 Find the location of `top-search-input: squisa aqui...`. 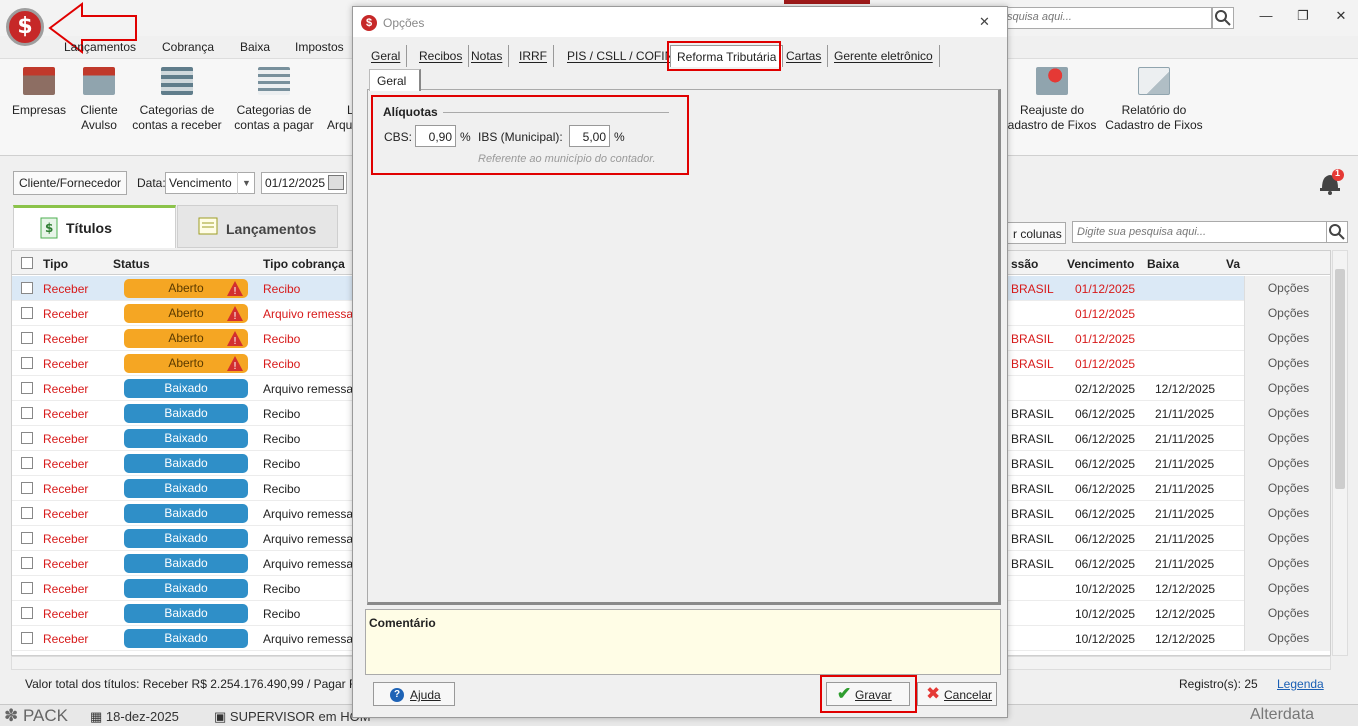

top-search-input: squisa aqui... is located at coordinates (1106, 18).